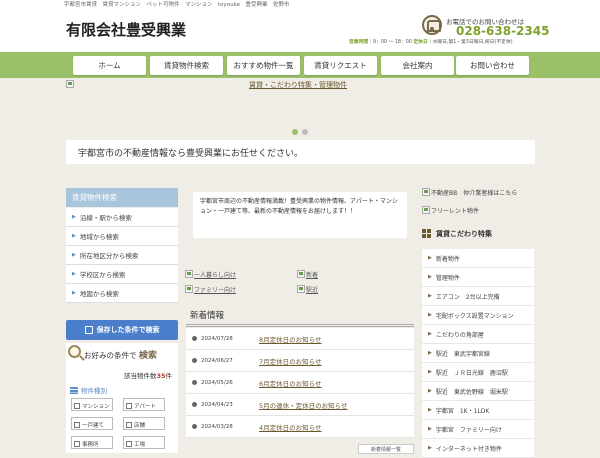 Image resolution: width=600 pixels, height=458 pixels. I want to click on news-more-button: 新着情報一覧, so click(386, 449).